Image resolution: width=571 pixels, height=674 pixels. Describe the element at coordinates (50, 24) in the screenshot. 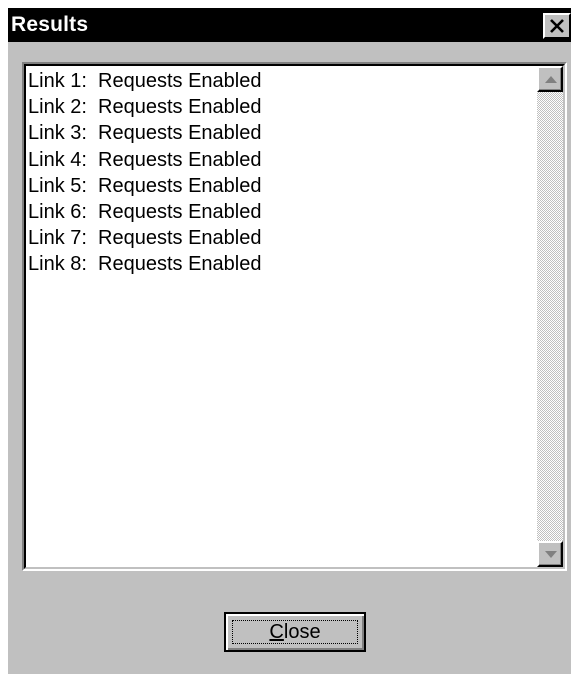

I see `dialog-title: Results` at that location.